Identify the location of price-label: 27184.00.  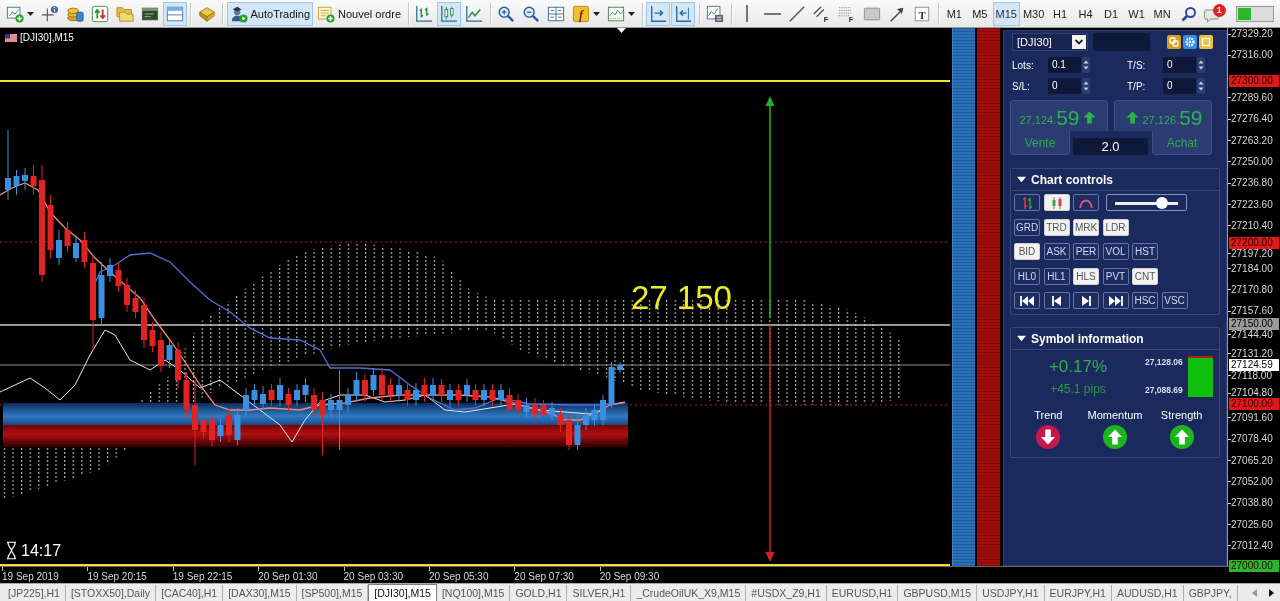
(1252, 268).